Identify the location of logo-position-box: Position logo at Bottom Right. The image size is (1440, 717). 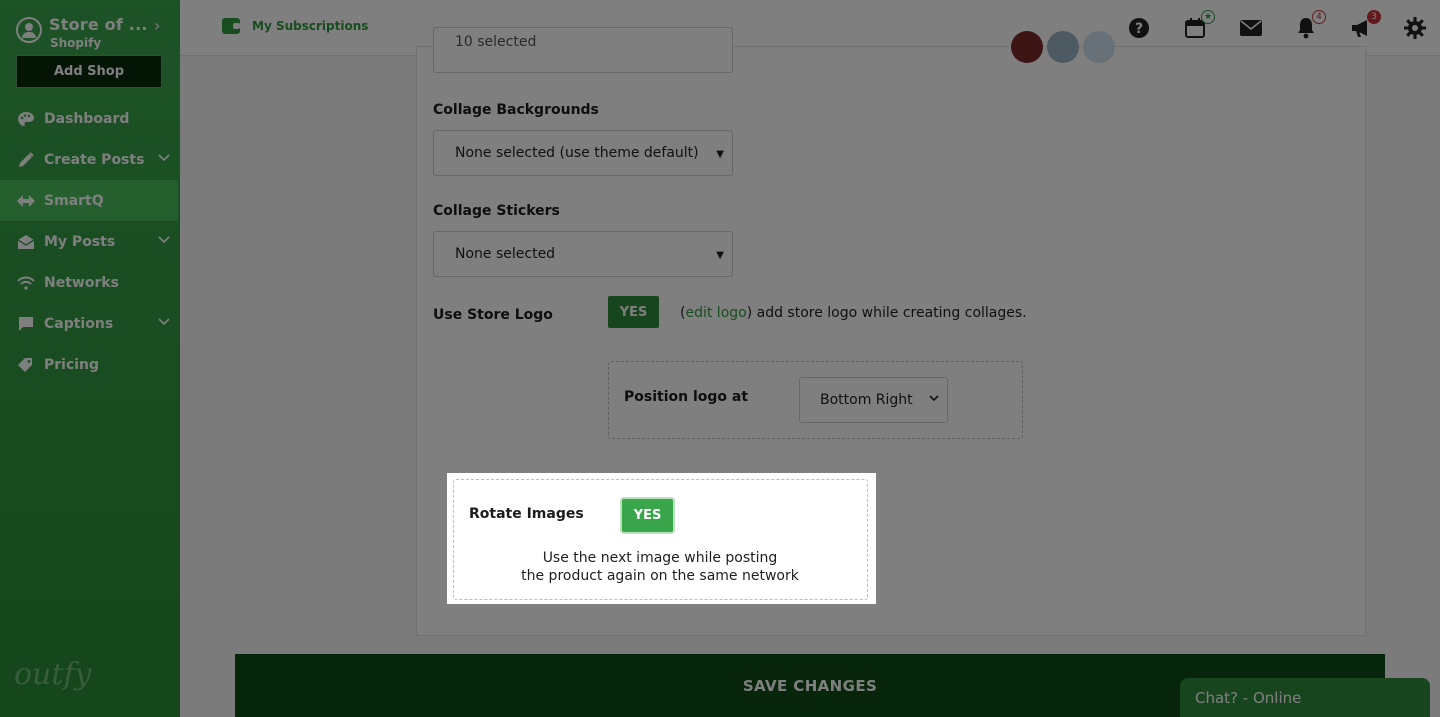
(815, 400).